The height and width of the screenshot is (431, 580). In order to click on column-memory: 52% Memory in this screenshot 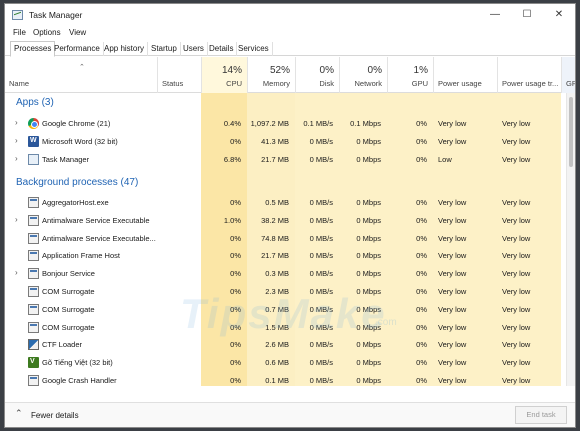, I will do `click(271, 75)`.